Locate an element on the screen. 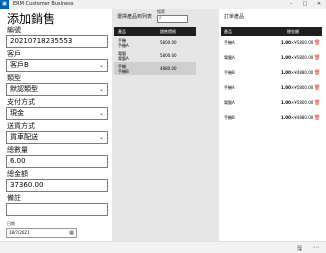 This screenshot has width=326, height=253. product-price: 4880.00 is located at coordinates (168, 68).